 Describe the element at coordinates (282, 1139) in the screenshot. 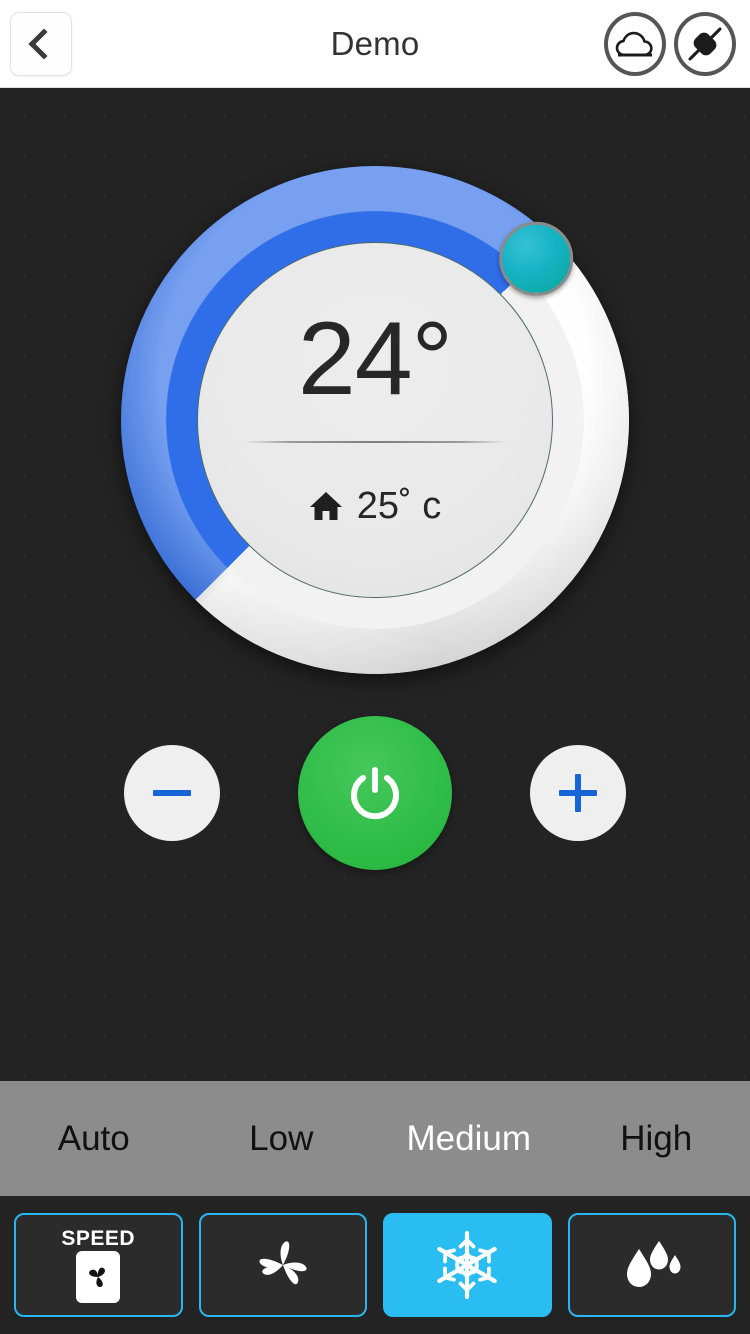

I see `fan-speed-low: Low` at that location.